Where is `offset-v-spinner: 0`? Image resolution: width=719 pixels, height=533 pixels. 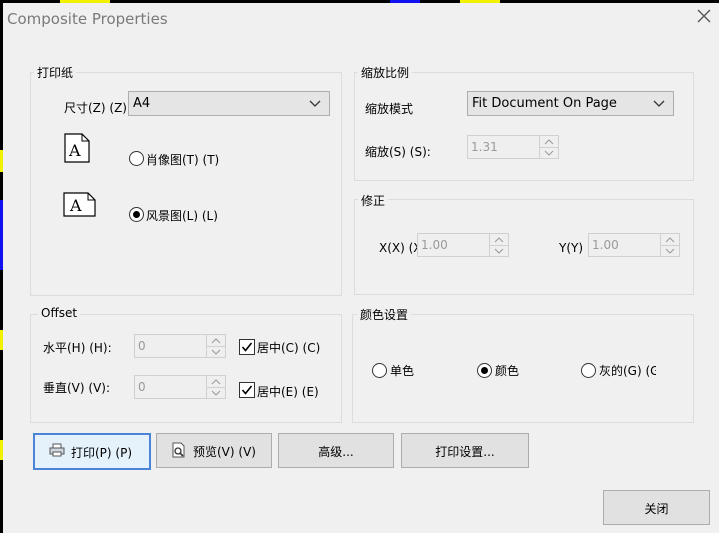
offset-v-spinner: 0 is located at coordinates (180, 387).